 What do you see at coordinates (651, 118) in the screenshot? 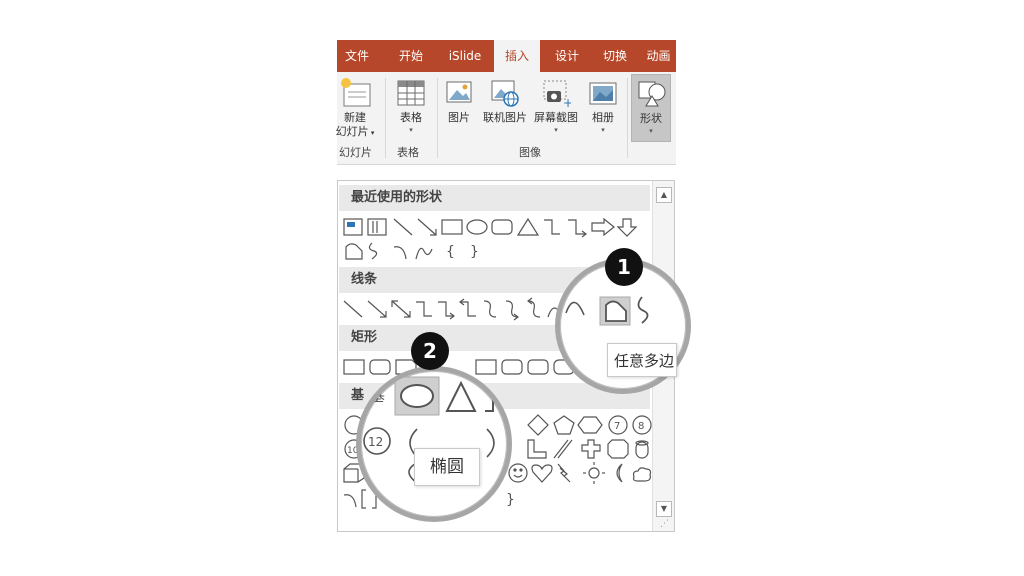
I see `shapes-label: 形状` at bounding box center [651, 118].